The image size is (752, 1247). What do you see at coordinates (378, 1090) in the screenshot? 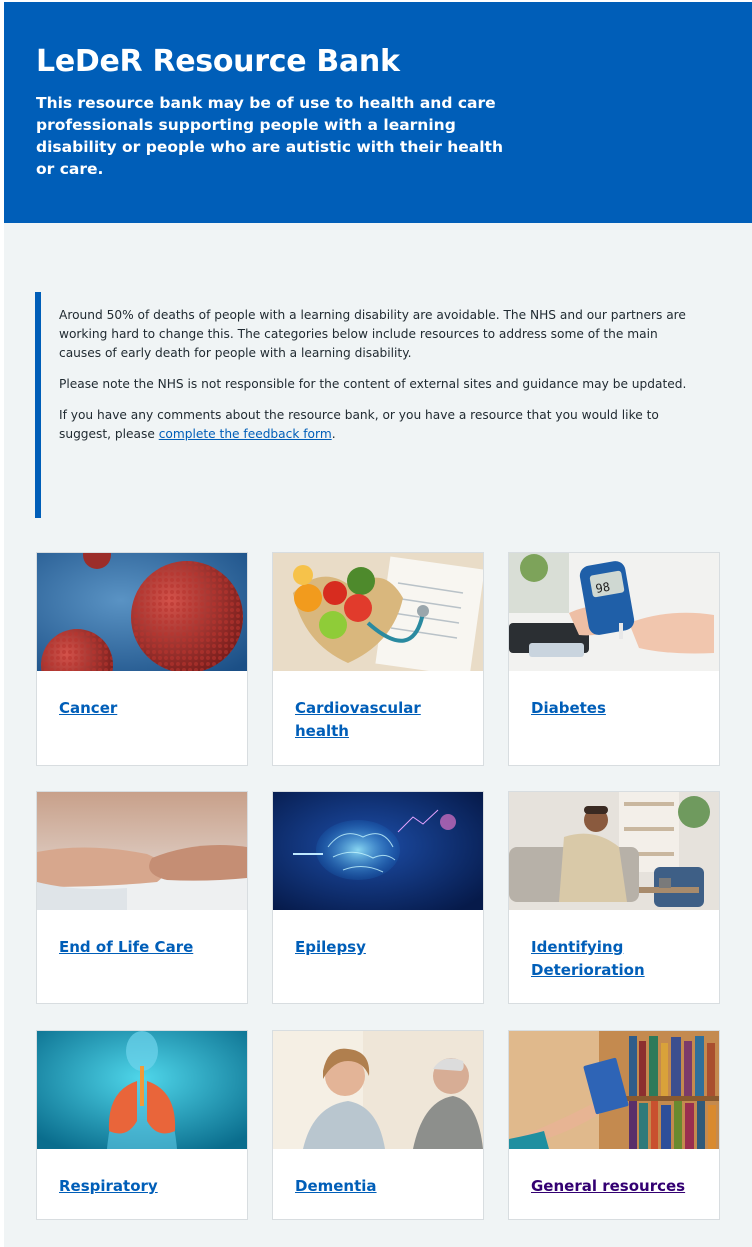
I see `carer-with-elderly-man-image` at bounding box center [378, 1090].